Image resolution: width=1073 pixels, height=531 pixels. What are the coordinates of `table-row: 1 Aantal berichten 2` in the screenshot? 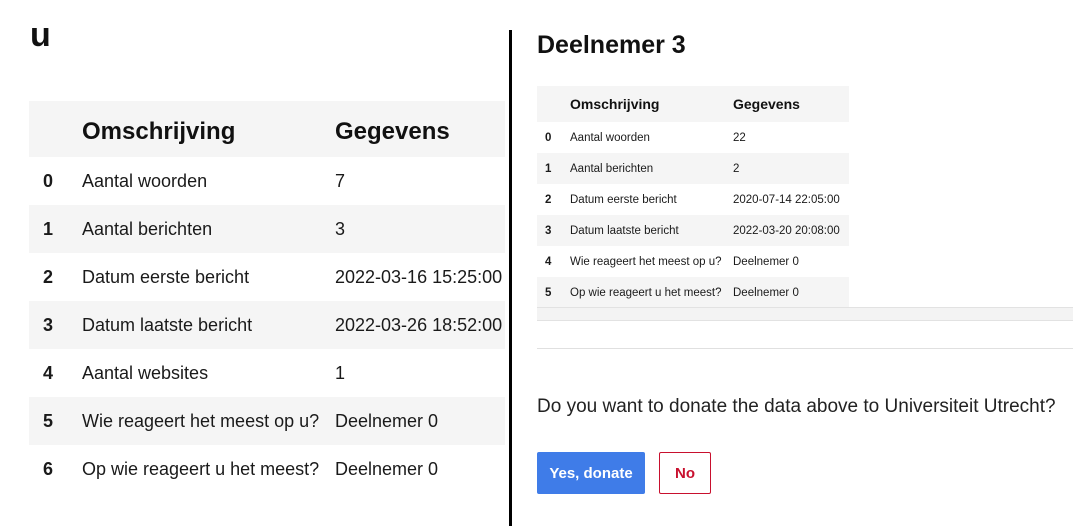 It's located at (693, 168).